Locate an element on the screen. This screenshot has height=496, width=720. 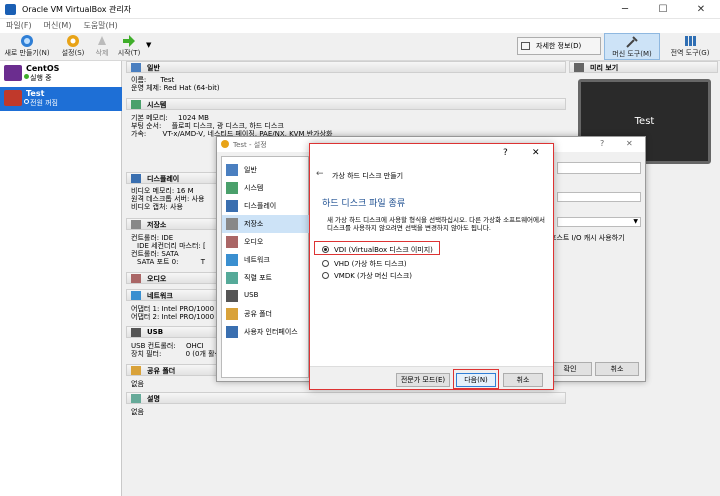
settings-item-audio: 오디오 is located at coordinates (266, 242).